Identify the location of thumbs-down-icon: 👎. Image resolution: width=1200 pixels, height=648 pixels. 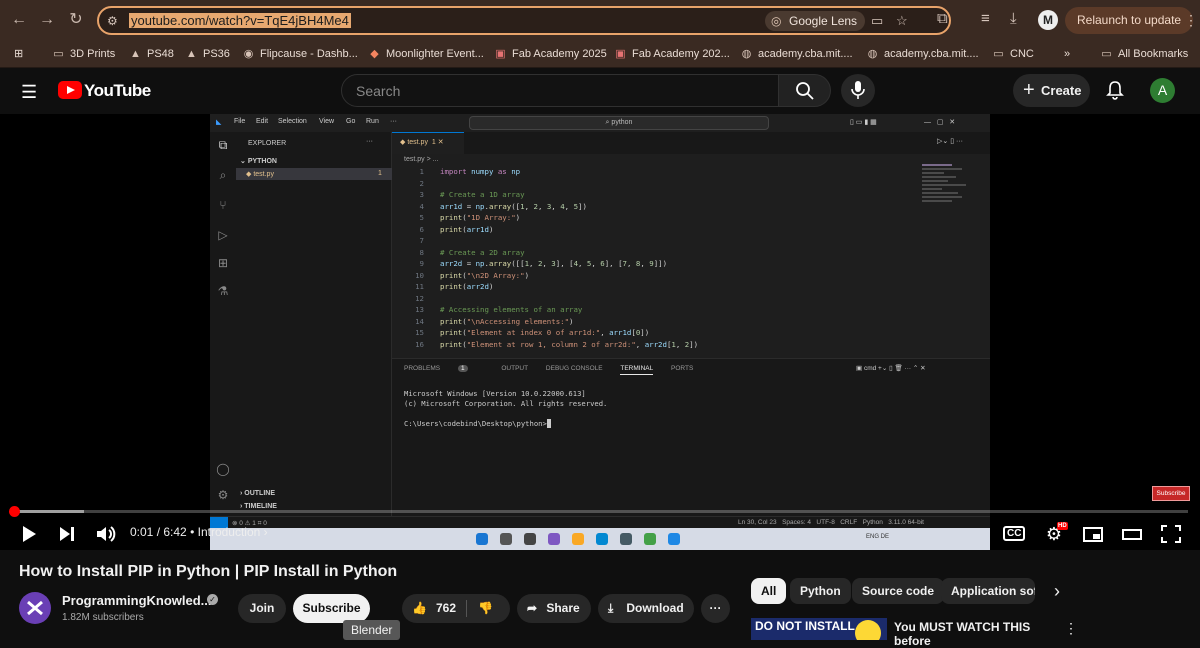
(485, 608).